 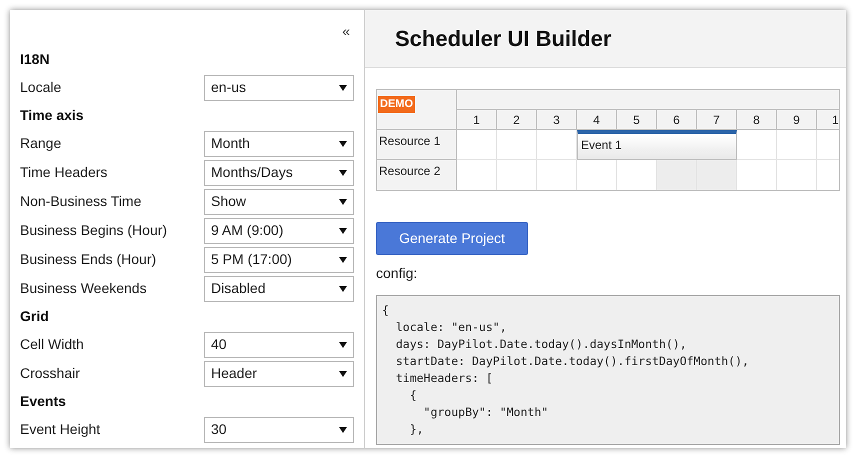 What do you see at coordinates (637, 119) in the screenshot?
I see `day-header: 5` at bounding box center [637, 119].